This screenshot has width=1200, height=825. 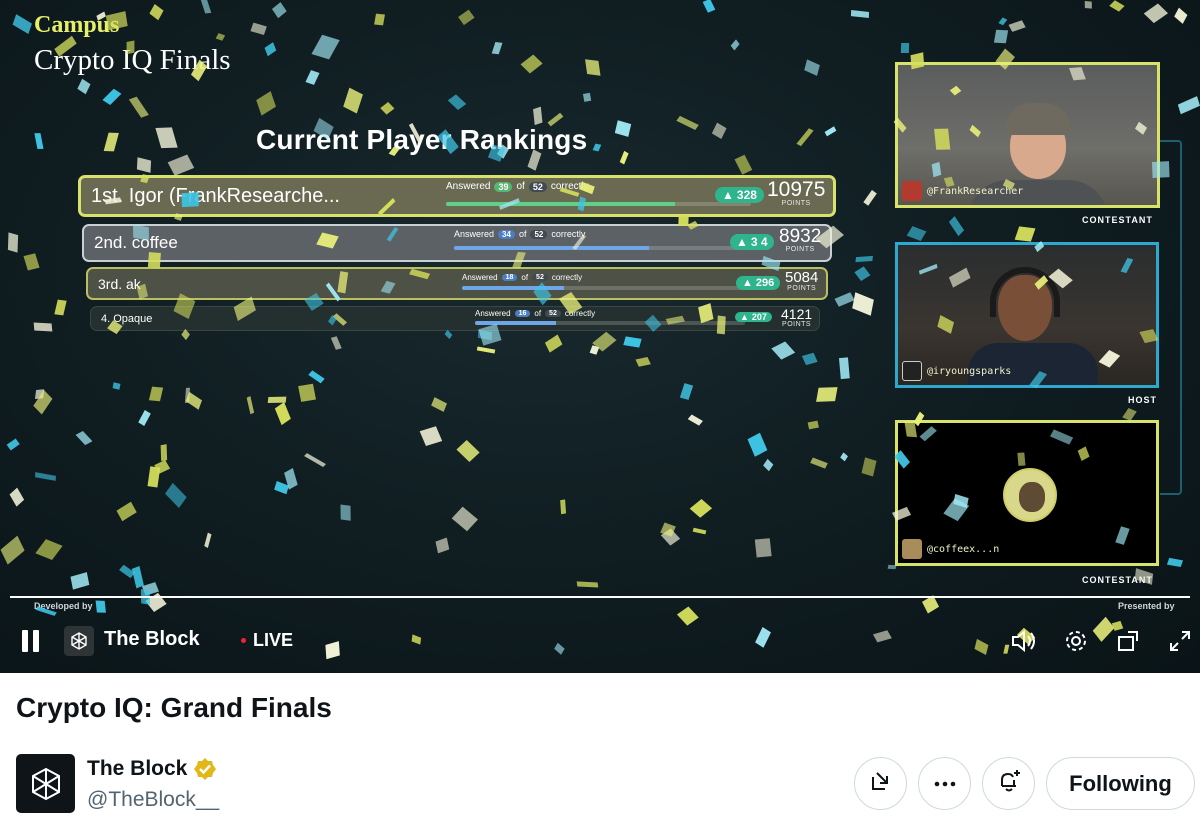 I want to click on subscribe-icon, so click(x=1009, y=783).